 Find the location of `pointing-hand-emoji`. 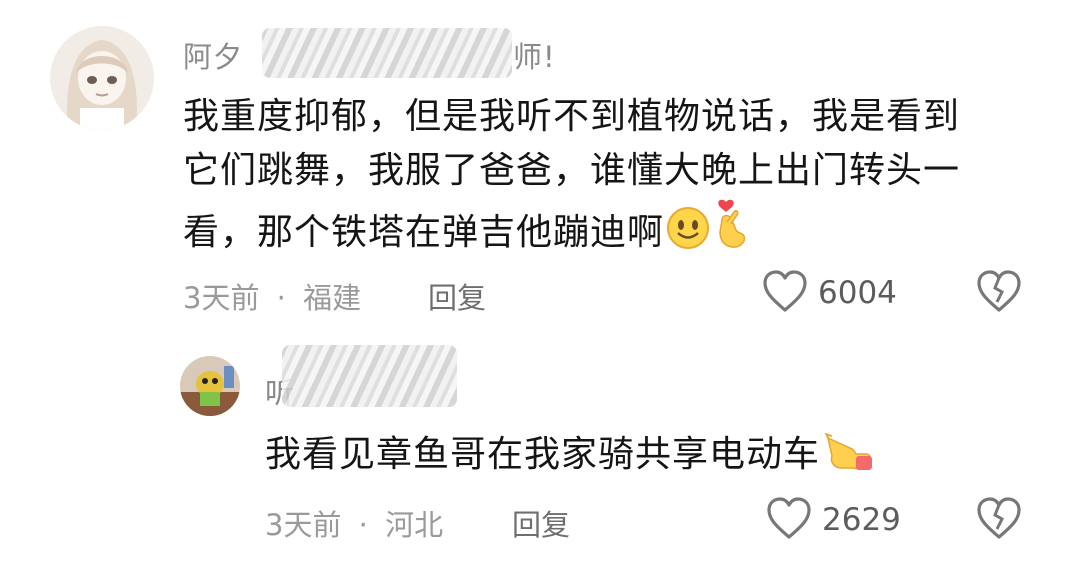

pointing-hand-emoji is located at coordinates (848, 459).